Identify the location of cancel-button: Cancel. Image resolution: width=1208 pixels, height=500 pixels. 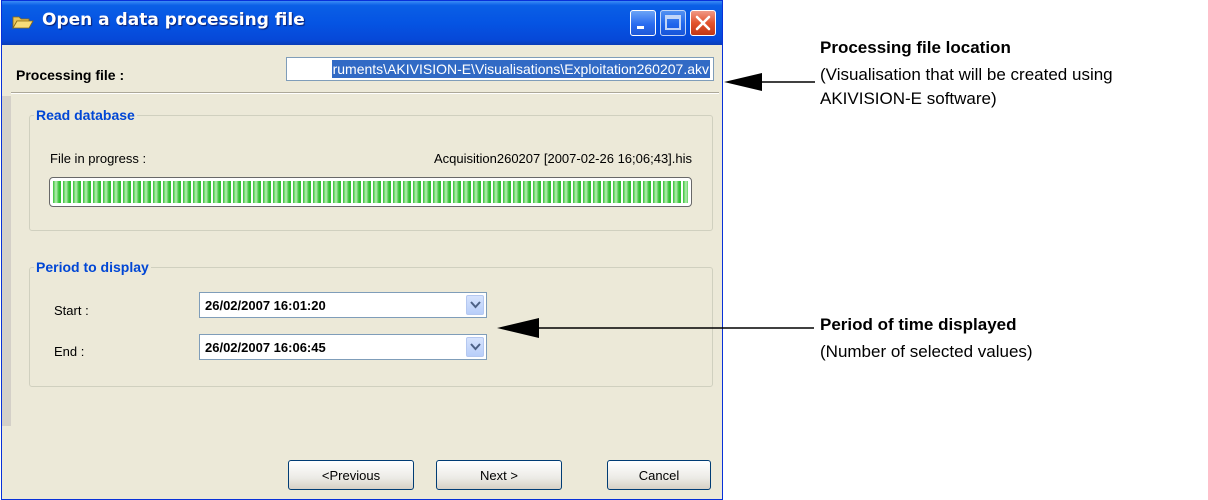
(659, 475).